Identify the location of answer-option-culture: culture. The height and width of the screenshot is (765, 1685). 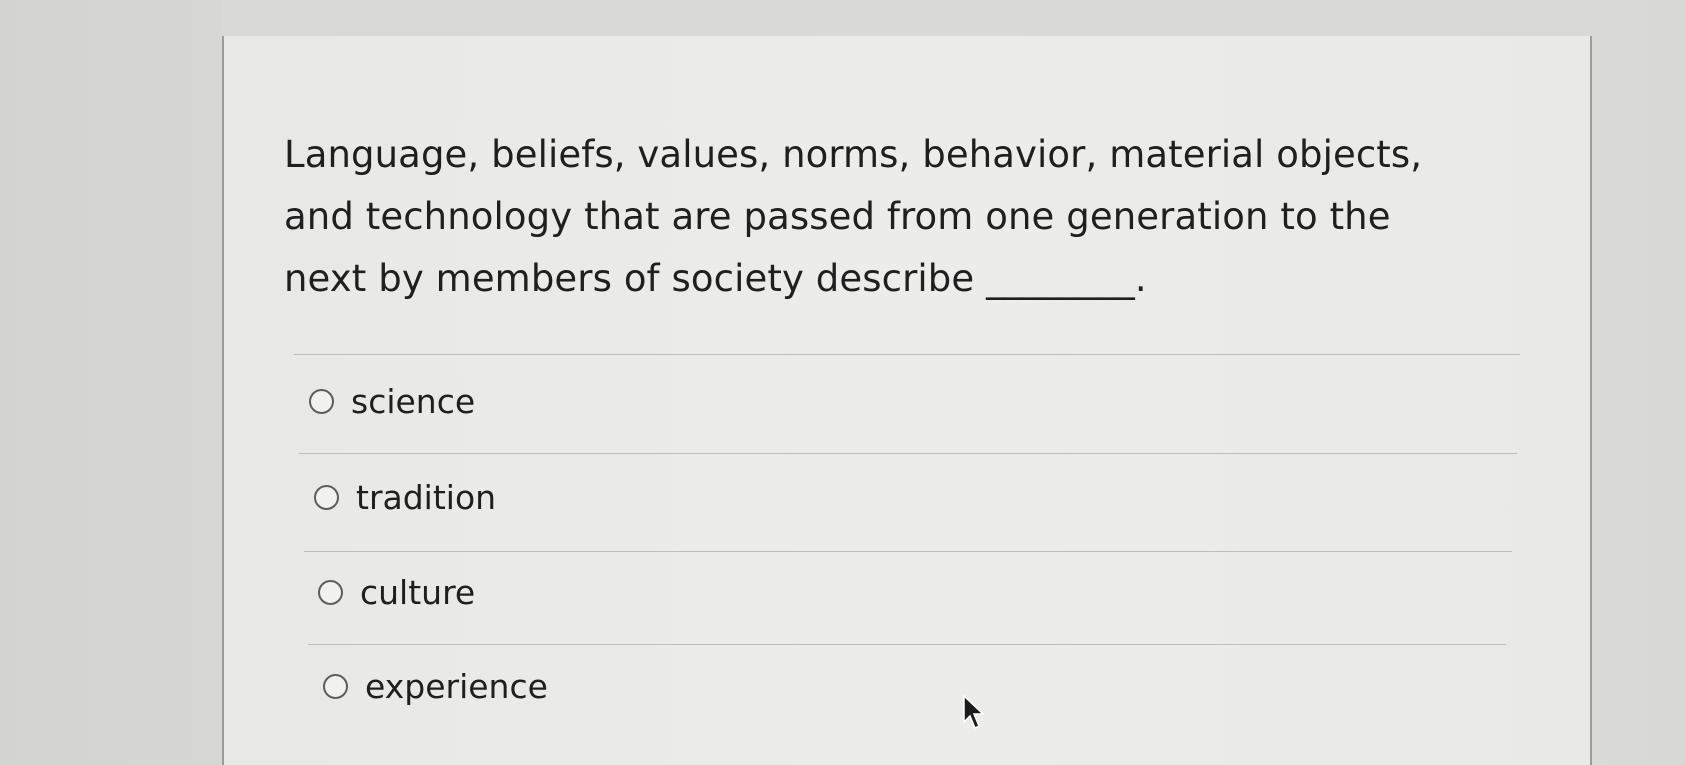
(396, 592).